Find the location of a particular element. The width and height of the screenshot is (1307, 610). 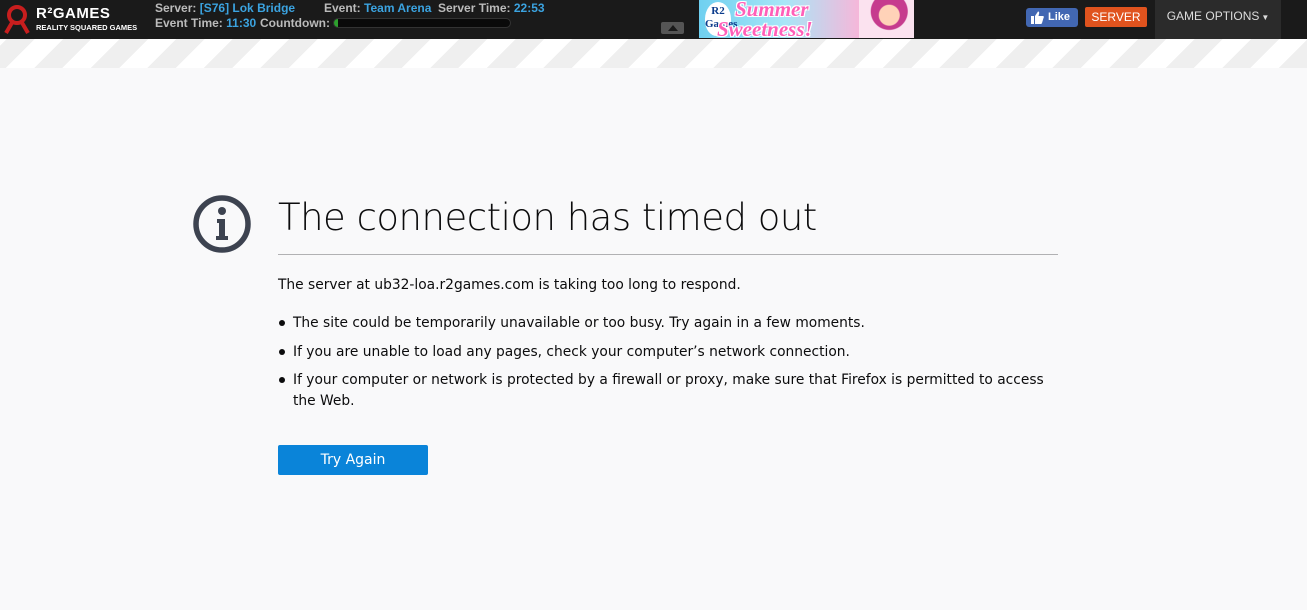

server-label: Server: is located at coordinates (176, 8).